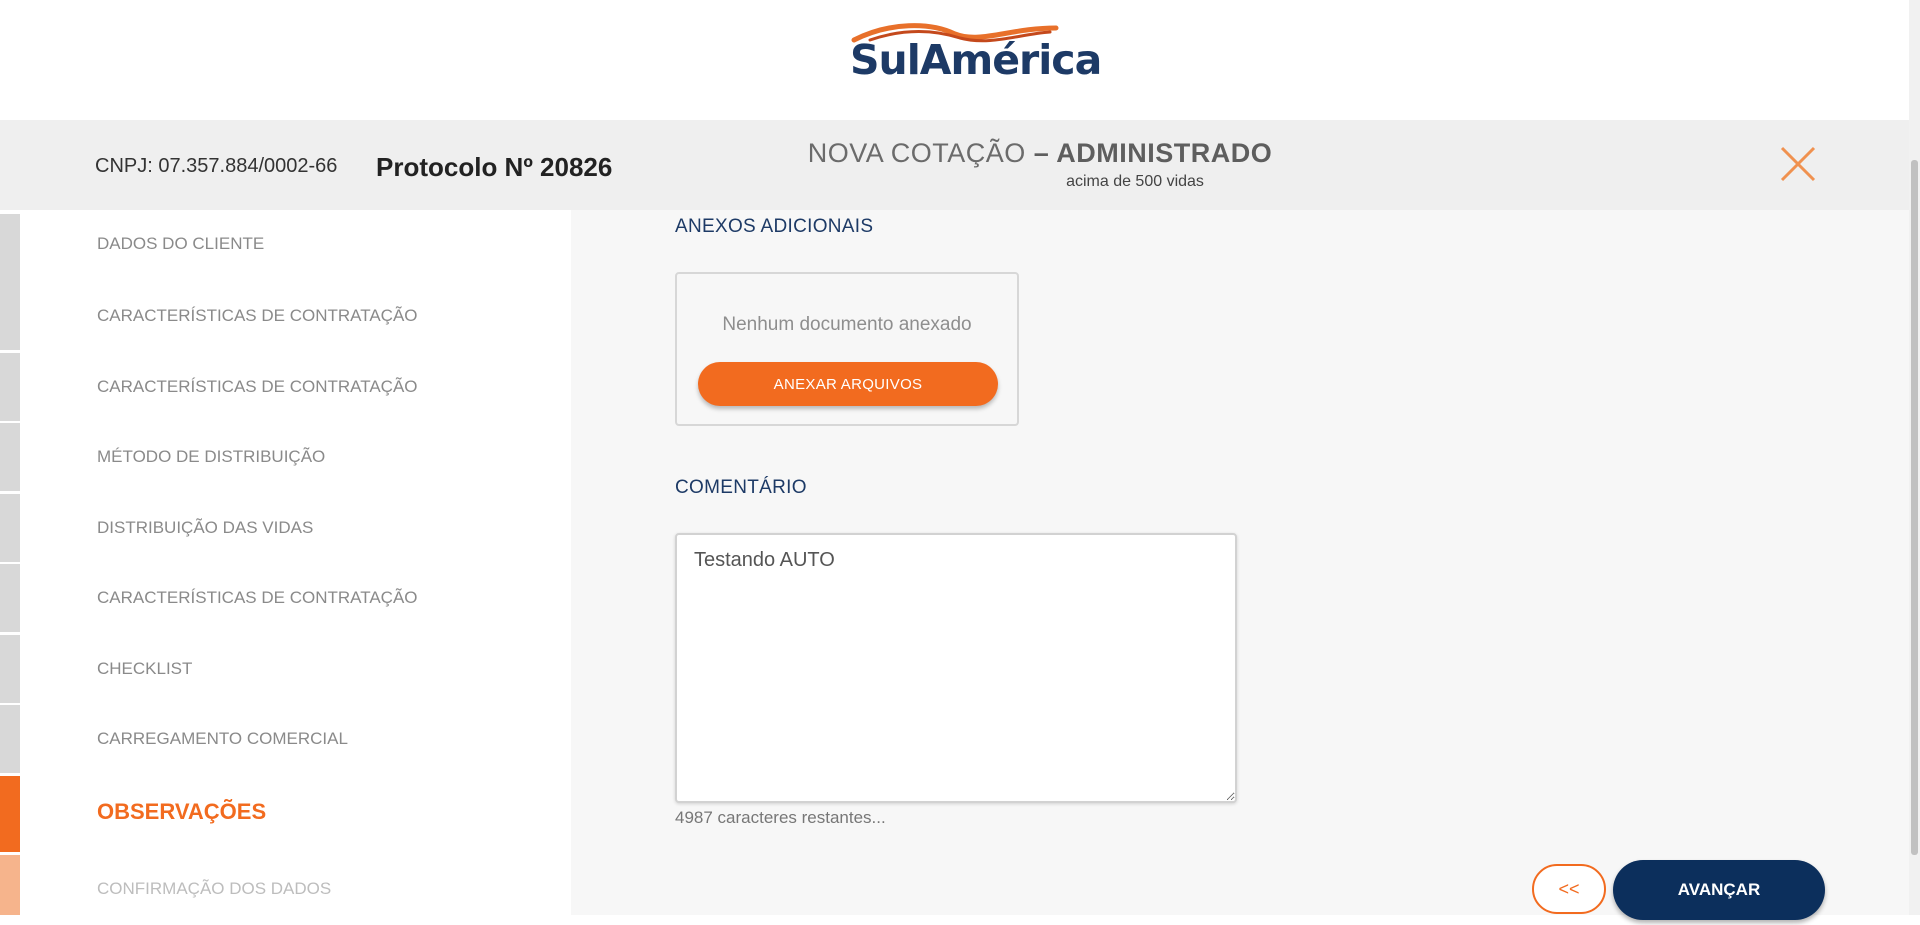 This screenshot has width=1920, height=925. Describe the element at coordinates (1135, 181) in the screenshot. I see `page-subtitle: acima de 500 vidas` at that location.